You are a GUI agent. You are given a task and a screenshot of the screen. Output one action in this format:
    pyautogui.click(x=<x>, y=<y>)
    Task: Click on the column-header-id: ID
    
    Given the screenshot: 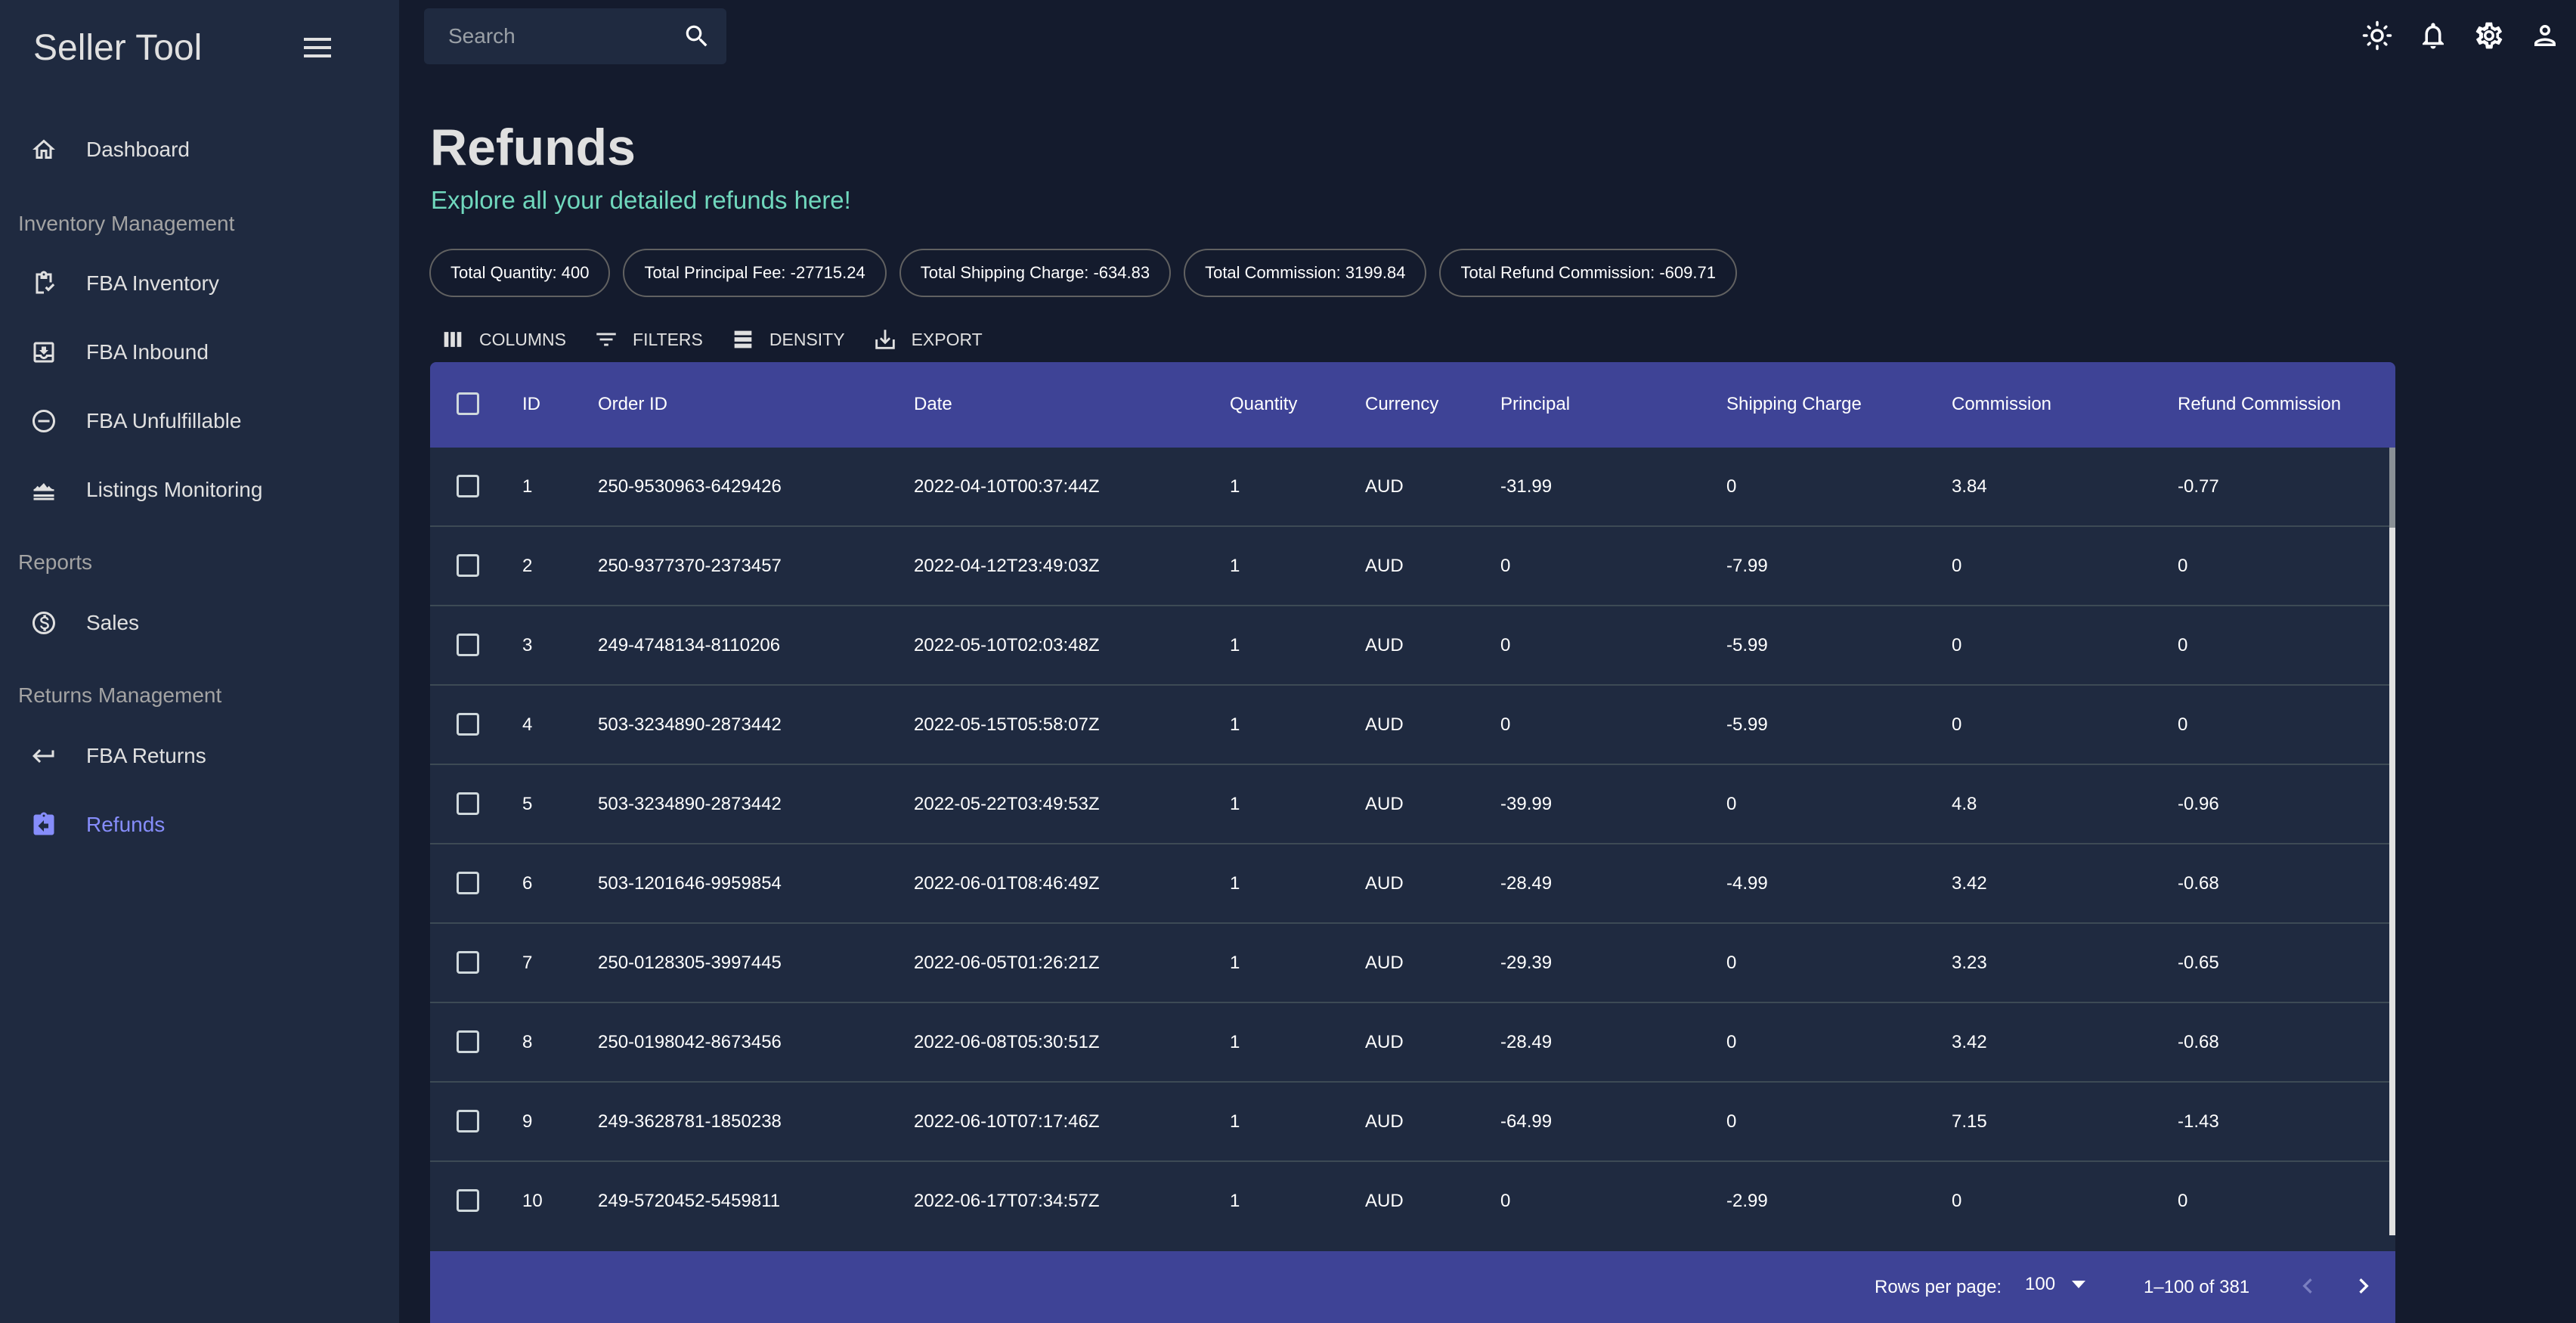 What is the action you would take?
    pyautogui.click(x=531, y=404)
    